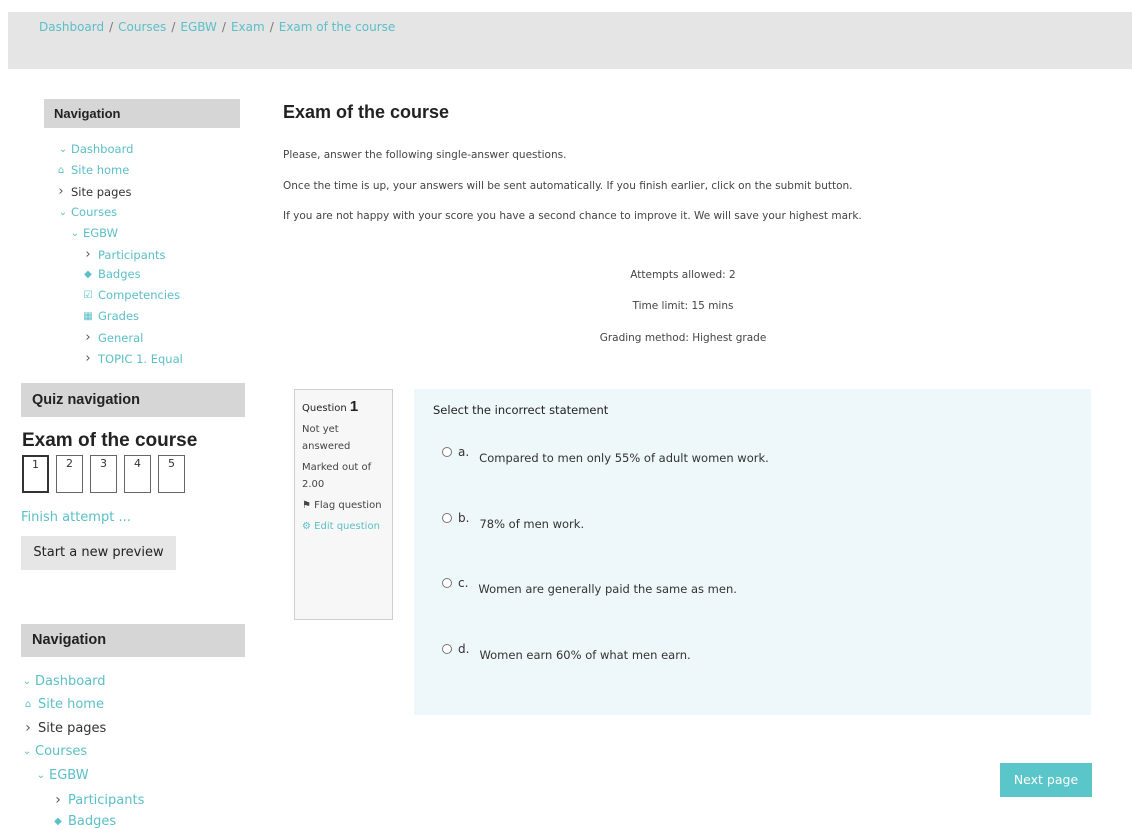 The width and height of the screenshot is (1132, 829). Describe the element at coordinates (306, 526) in the screenshot. I see `gear-icon: ⚙` at that location.